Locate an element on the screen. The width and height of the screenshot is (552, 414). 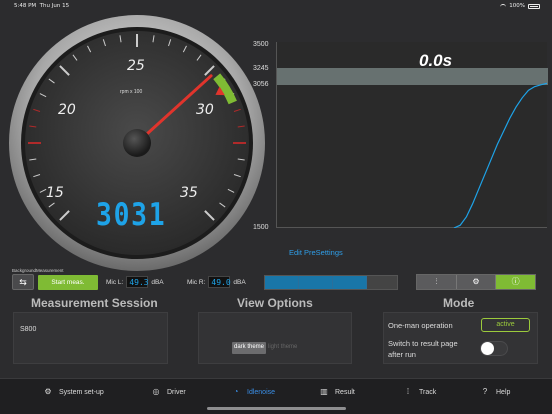
tab-help: ? Help is located at coordinates (495, 392).